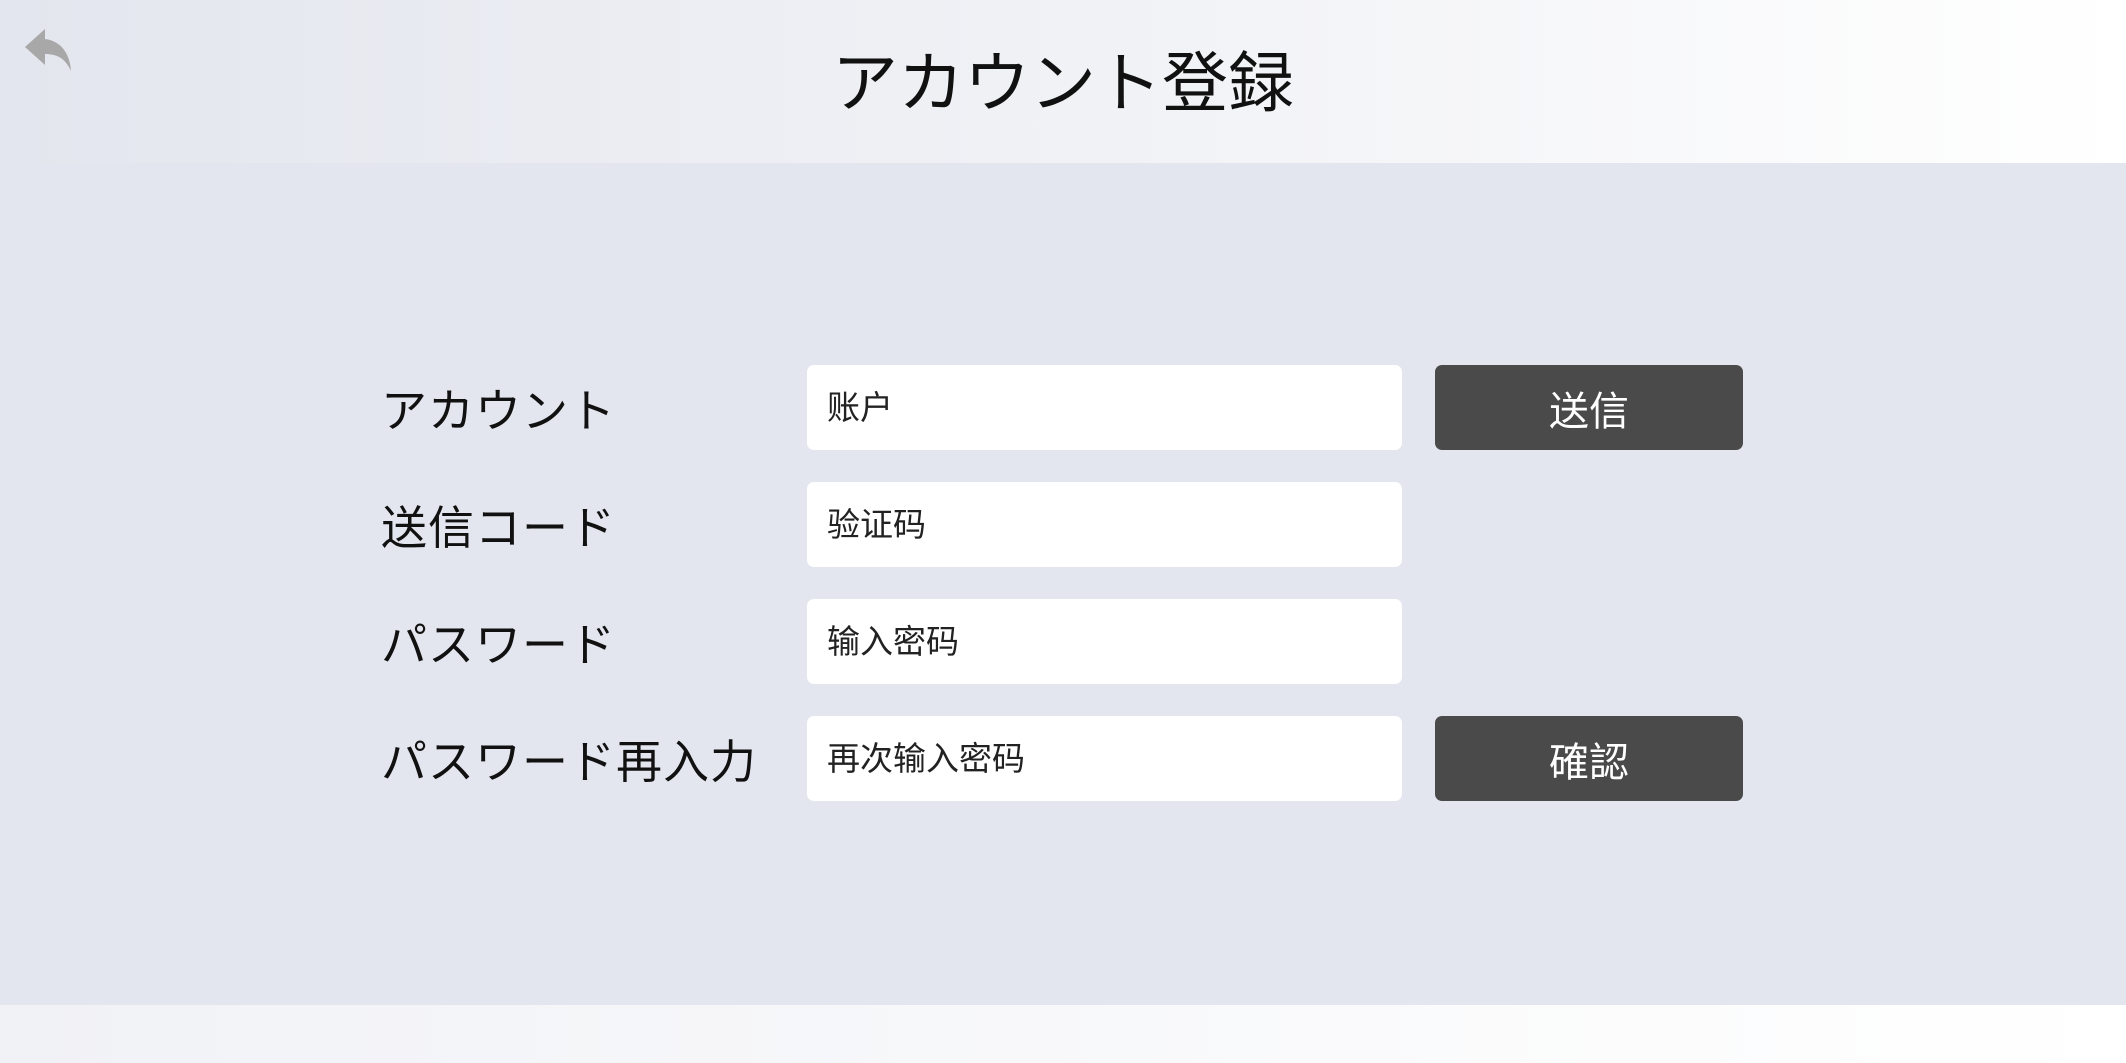 This screenshot has height=1063, width=2126. Describe the element at coordinates (498, 410) in the screenshot. I see `account-label: アカウント` at that location.